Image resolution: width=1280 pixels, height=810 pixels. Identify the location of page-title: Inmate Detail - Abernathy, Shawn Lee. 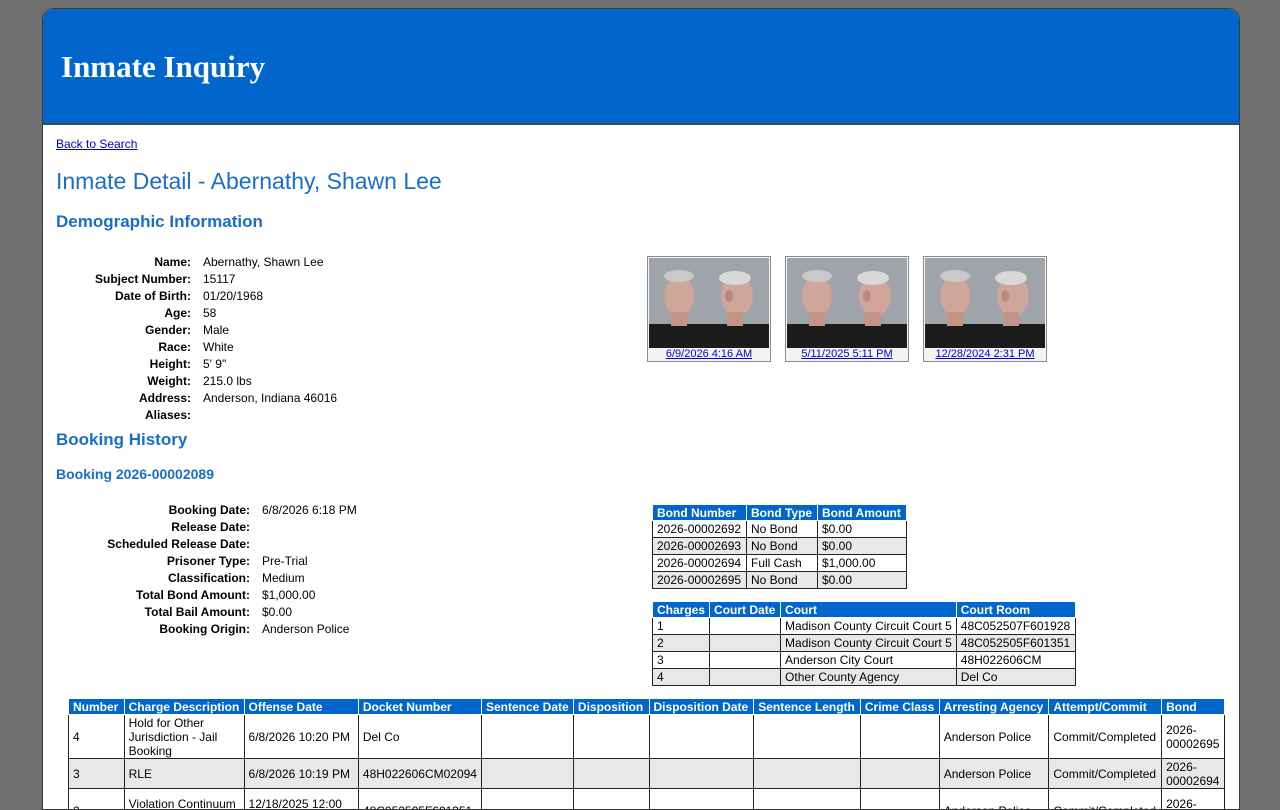
(249, 181).